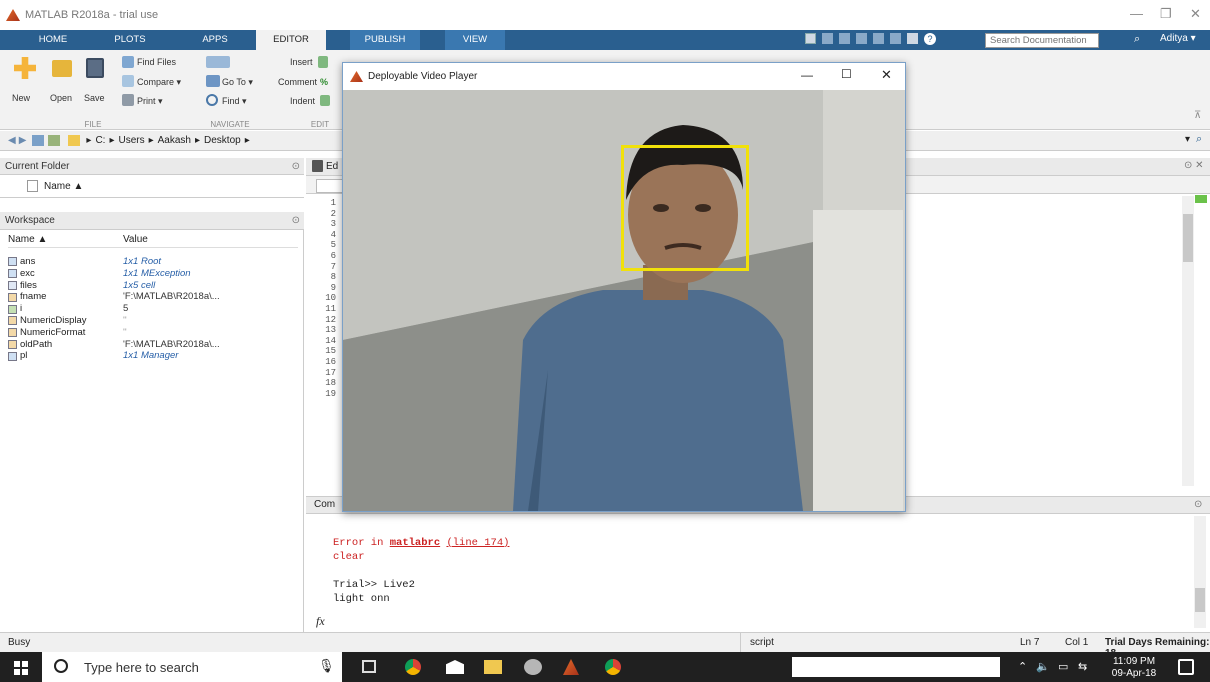  I want to click on workspace-row: i5, so click(155, 309).